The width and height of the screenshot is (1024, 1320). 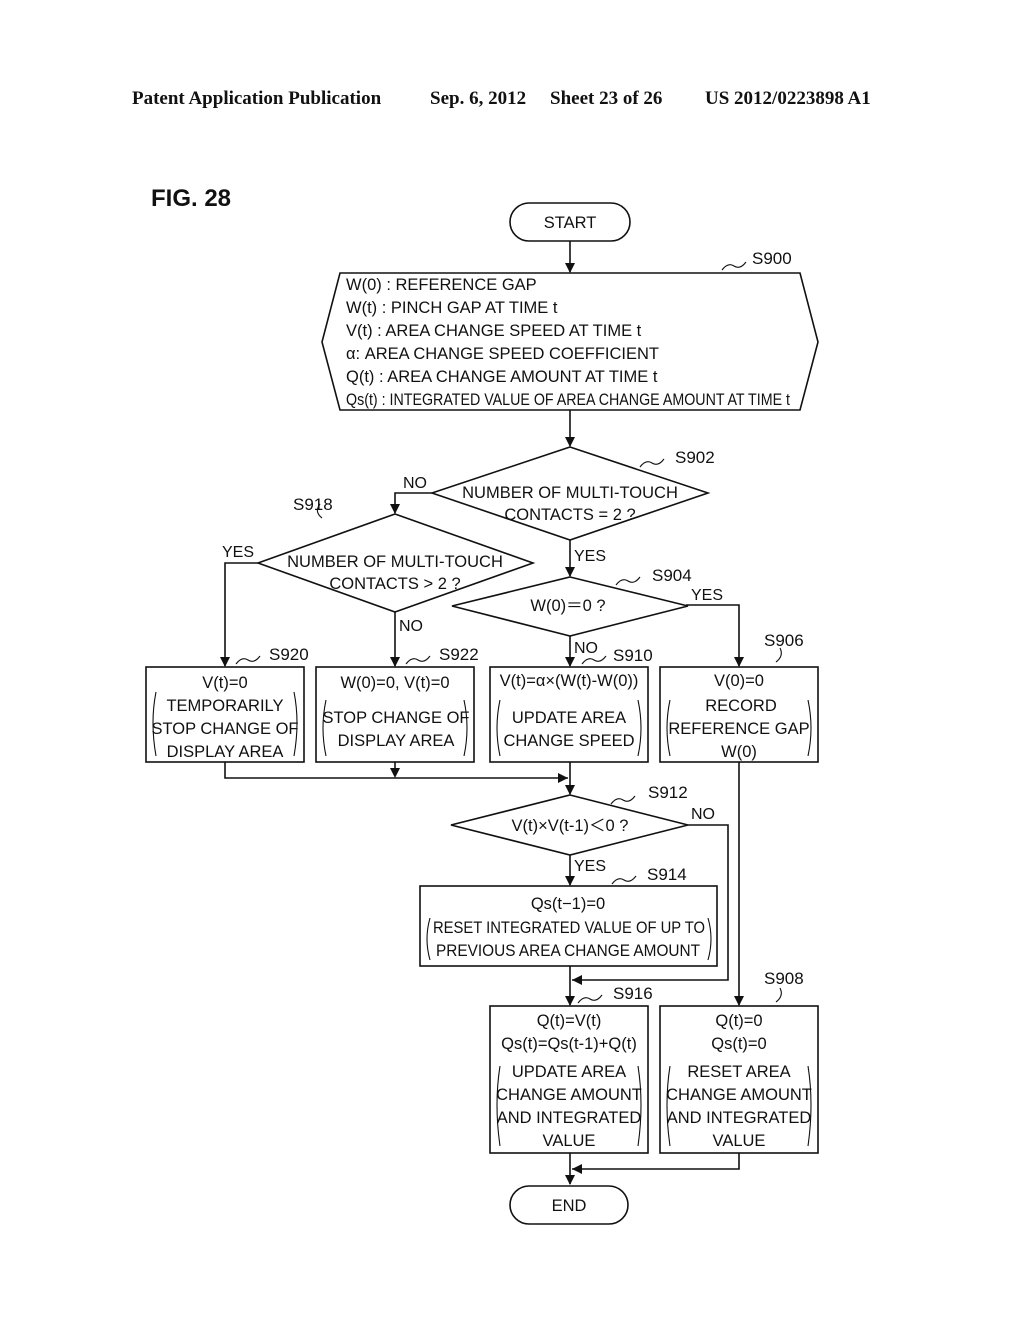 What do you see at coordinates (656, 1161) in the screenshot?
I see `connector-s908-end` at bounding box center [656, 1161].